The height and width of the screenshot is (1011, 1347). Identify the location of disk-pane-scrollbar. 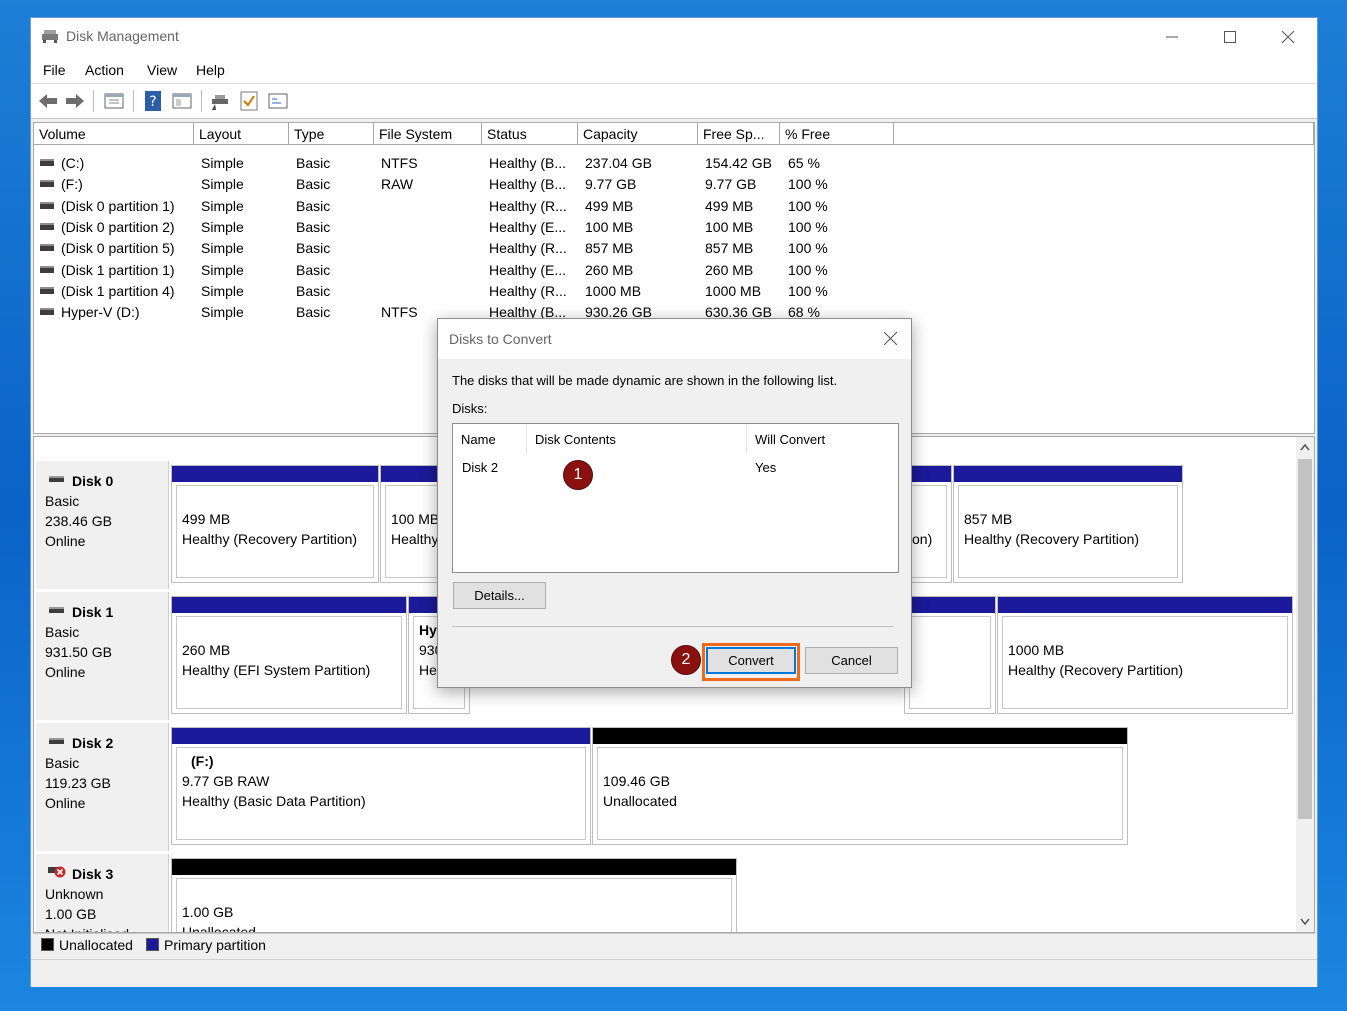
(1305, 684).